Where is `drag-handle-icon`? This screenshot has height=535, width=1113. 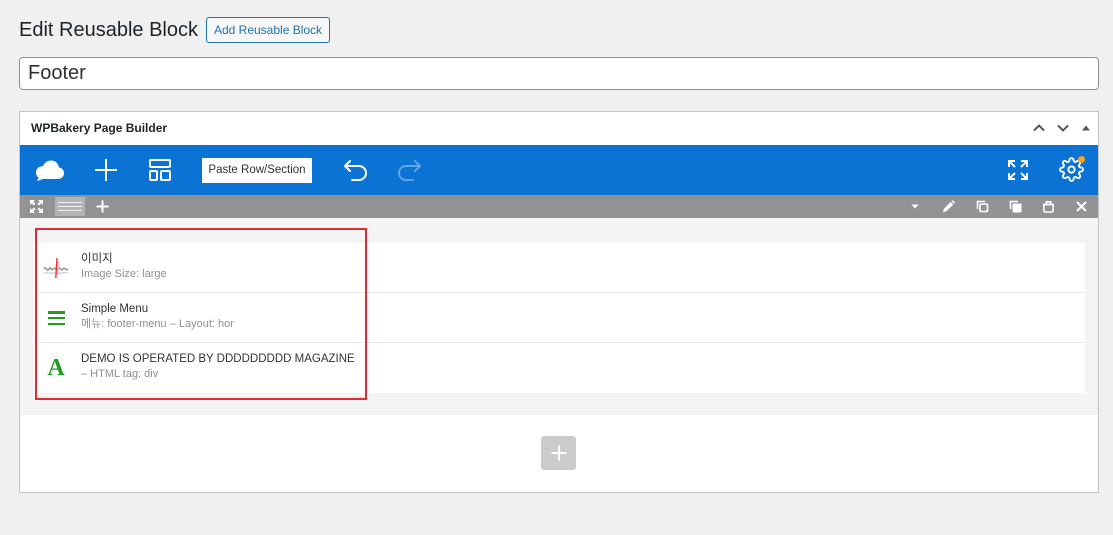
drag-handle-icon is located at coordinates (70, 206).